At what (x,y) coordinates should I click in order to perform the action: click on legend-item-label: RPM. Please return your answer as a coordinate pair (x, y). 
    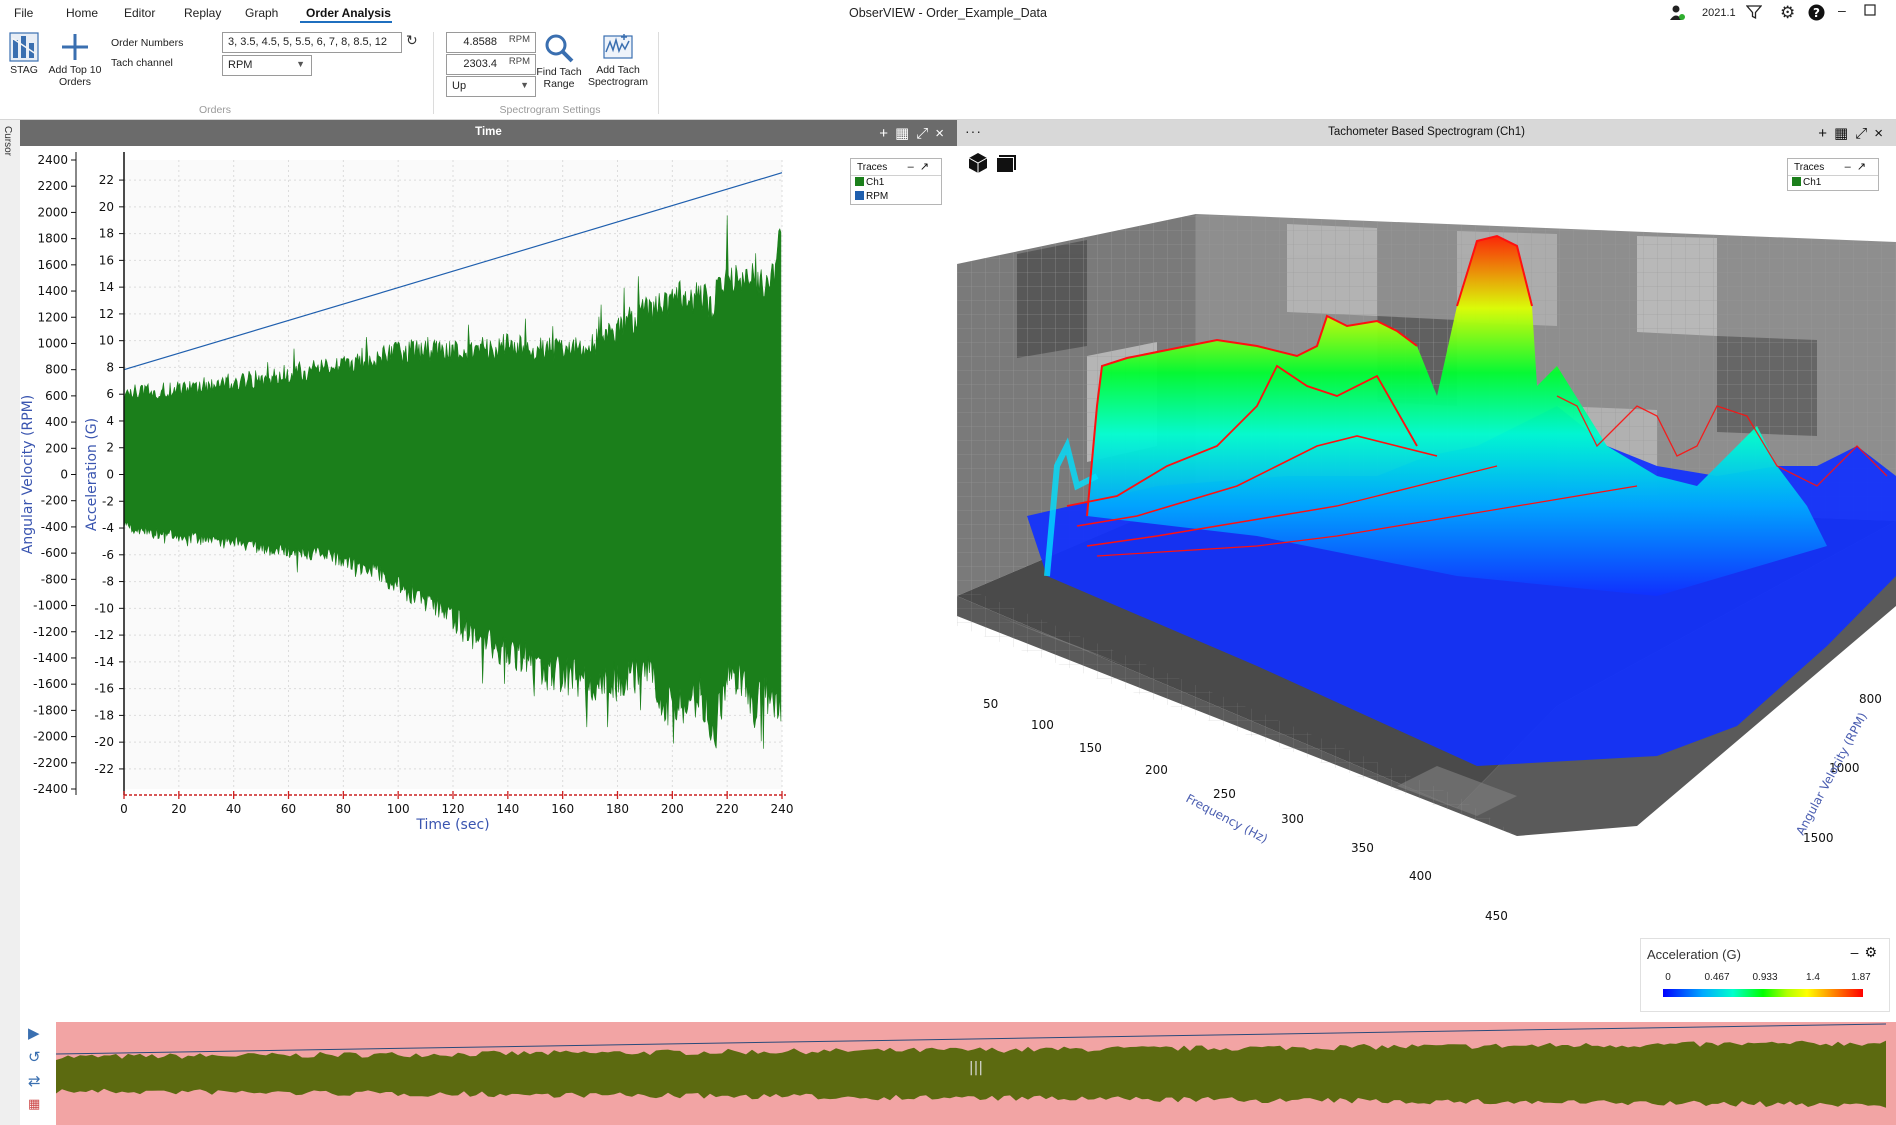
    Looking at the image, I should click on (877, 196).